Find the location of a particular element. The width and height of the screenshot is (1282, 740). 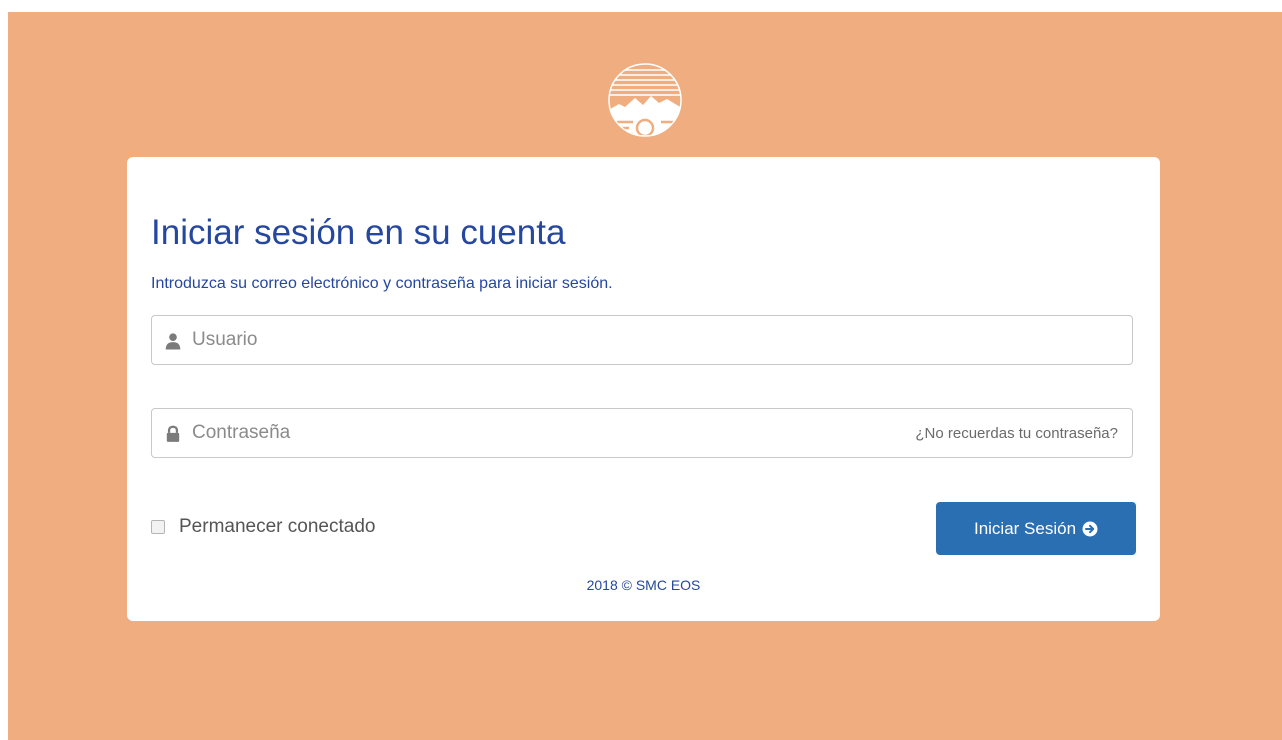

remember-me-label: Permanecer conectado is located at coordinates (277, 526).